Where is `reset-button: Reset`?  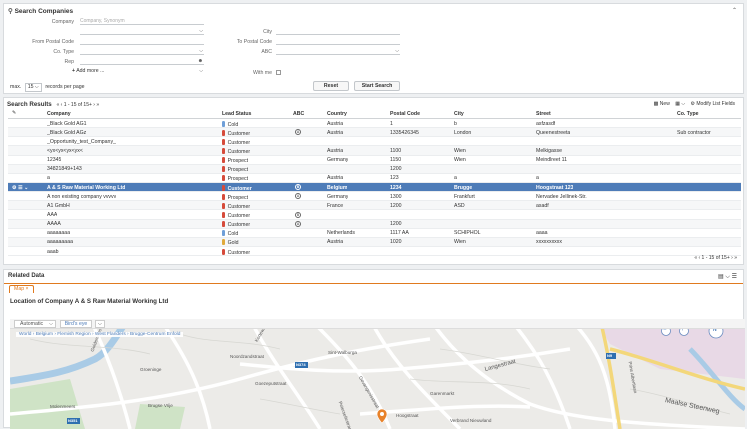
reset-button: Reset is located at coordinates (331, 86).